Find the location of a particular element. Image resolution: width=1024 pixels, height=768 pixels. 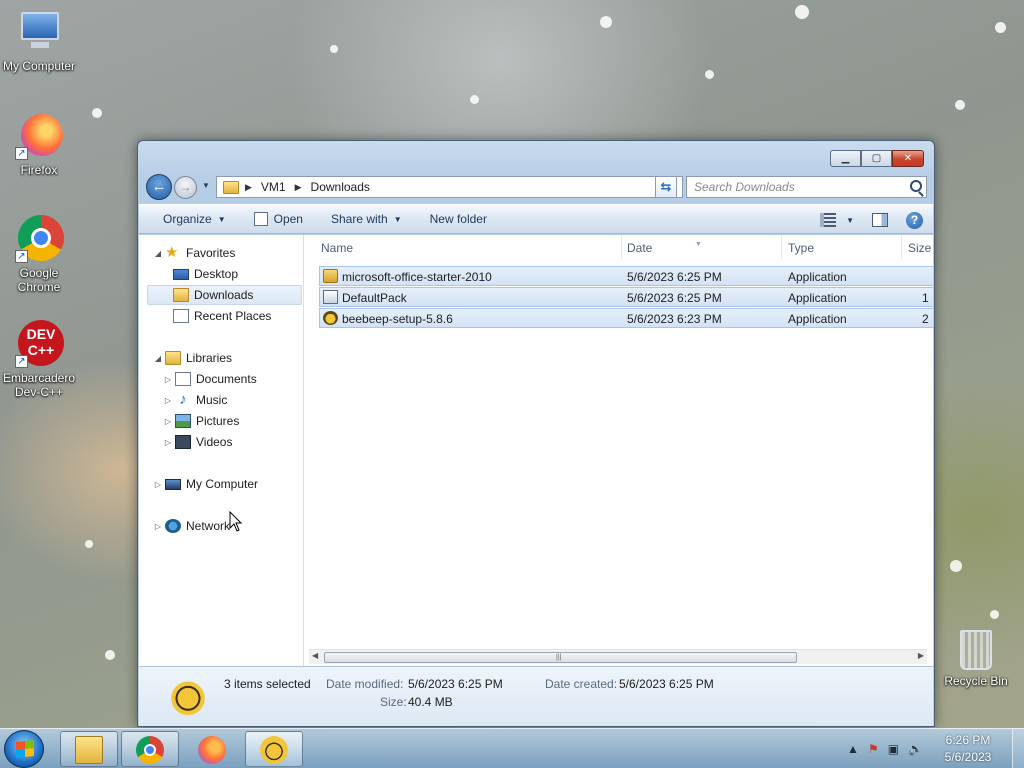

forward-button: → is located at coordinates (185, 187).